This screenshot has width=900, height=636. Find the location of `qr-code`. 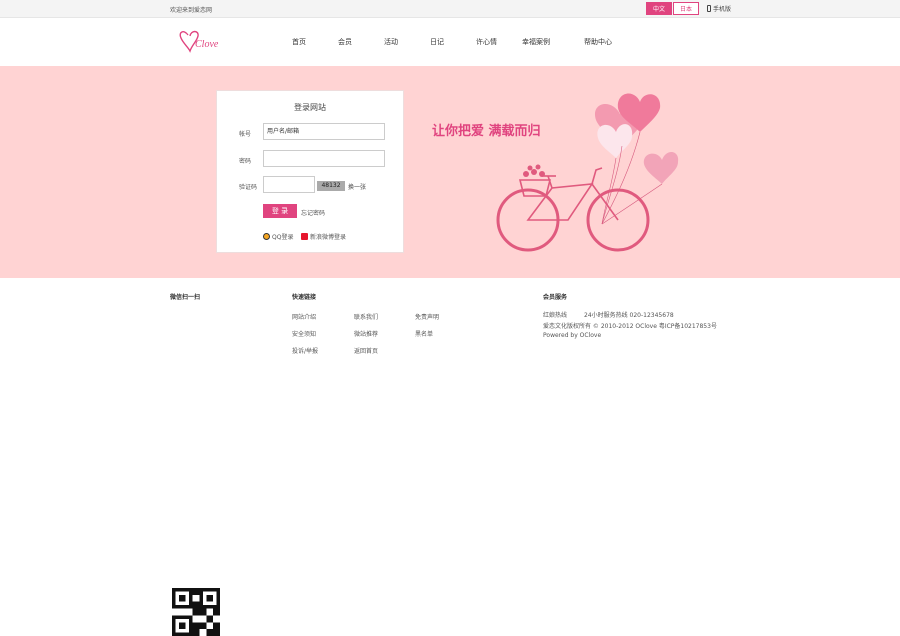

qr-code is located at coordinates (196, 612).